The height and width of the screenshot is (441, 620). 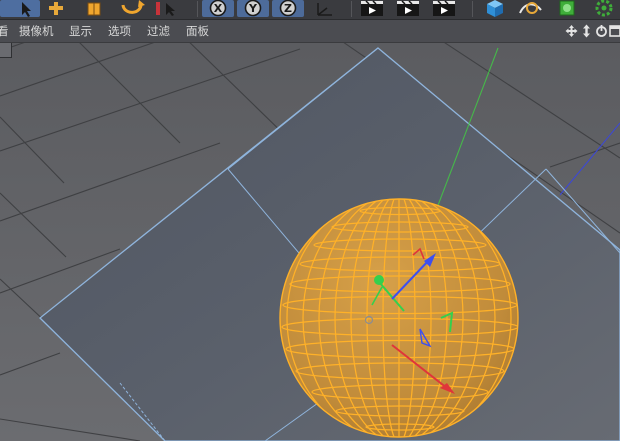 I want to click on rotate-view-icon, so click(x=601, y=31).